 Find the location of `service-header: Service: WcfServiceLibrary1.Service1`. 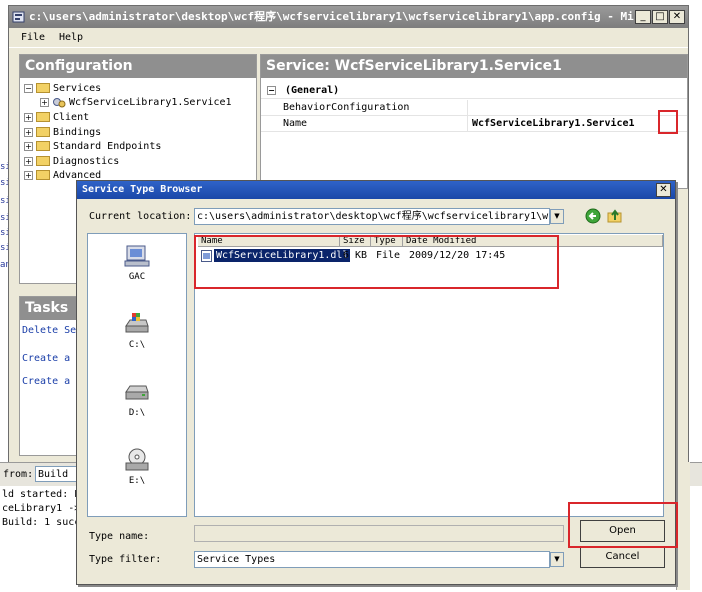

service-header: Service: WcfServiceLibrary1.Service1 is located at coordinates (474, 66).